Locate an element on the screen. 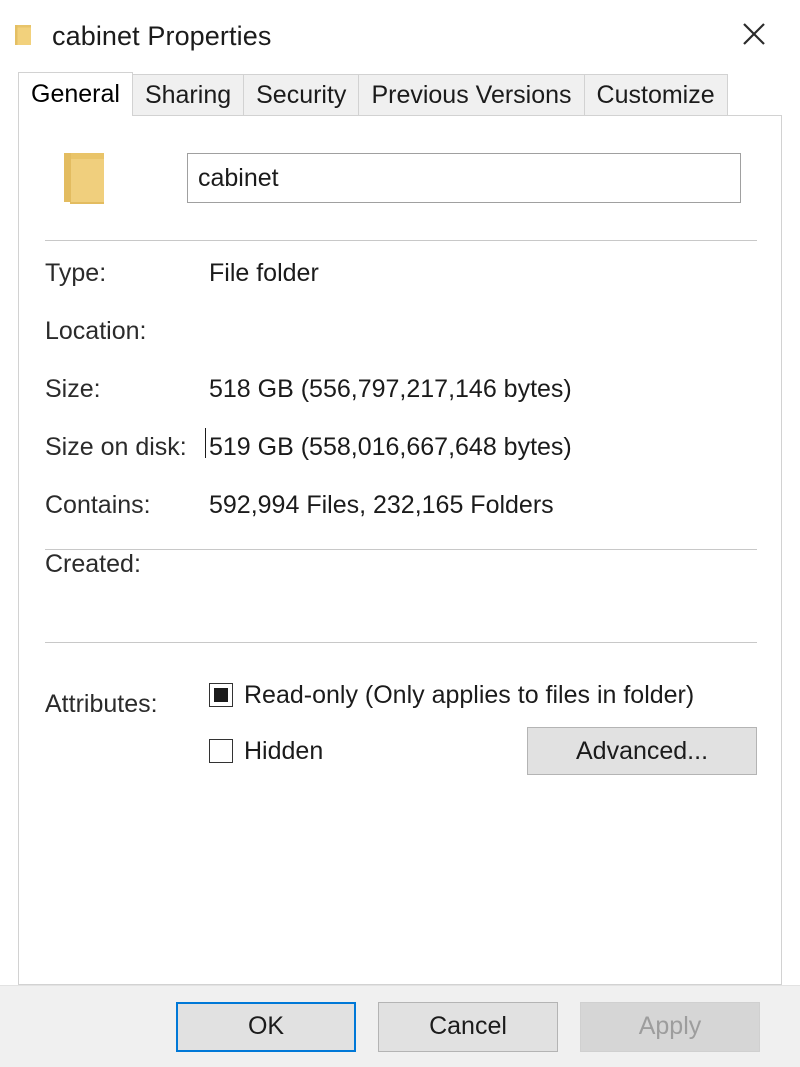 This screenshot has height=1067, width=800. property-row-contains: Contains: 592,994 Files, 232,165 Folders is located at coordinates (401, 520).